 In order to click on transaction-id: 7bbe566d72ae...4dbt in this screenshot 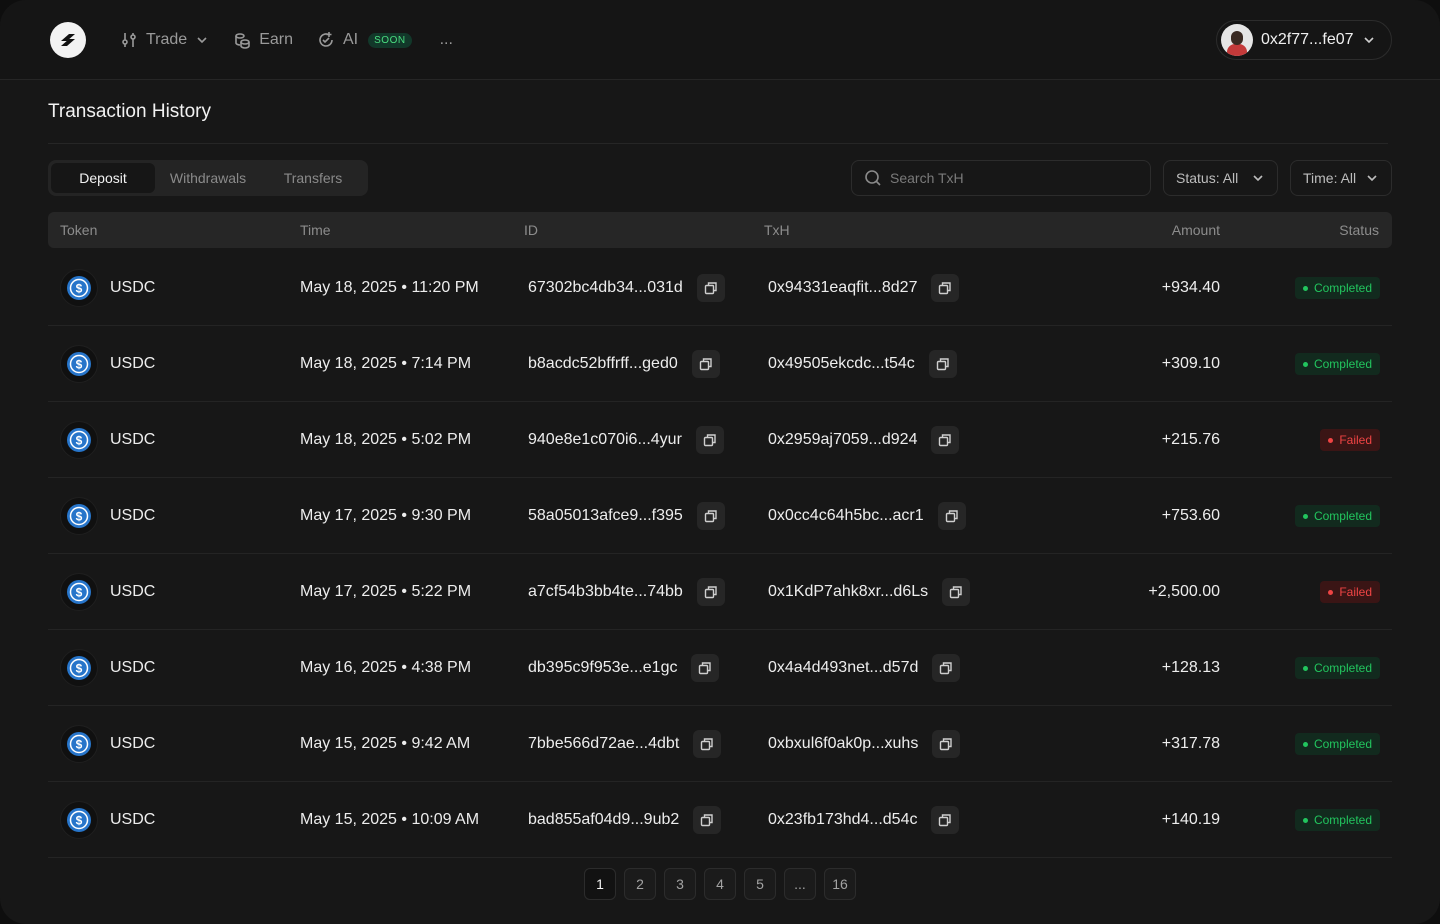, I will do `click(604, 743)`.